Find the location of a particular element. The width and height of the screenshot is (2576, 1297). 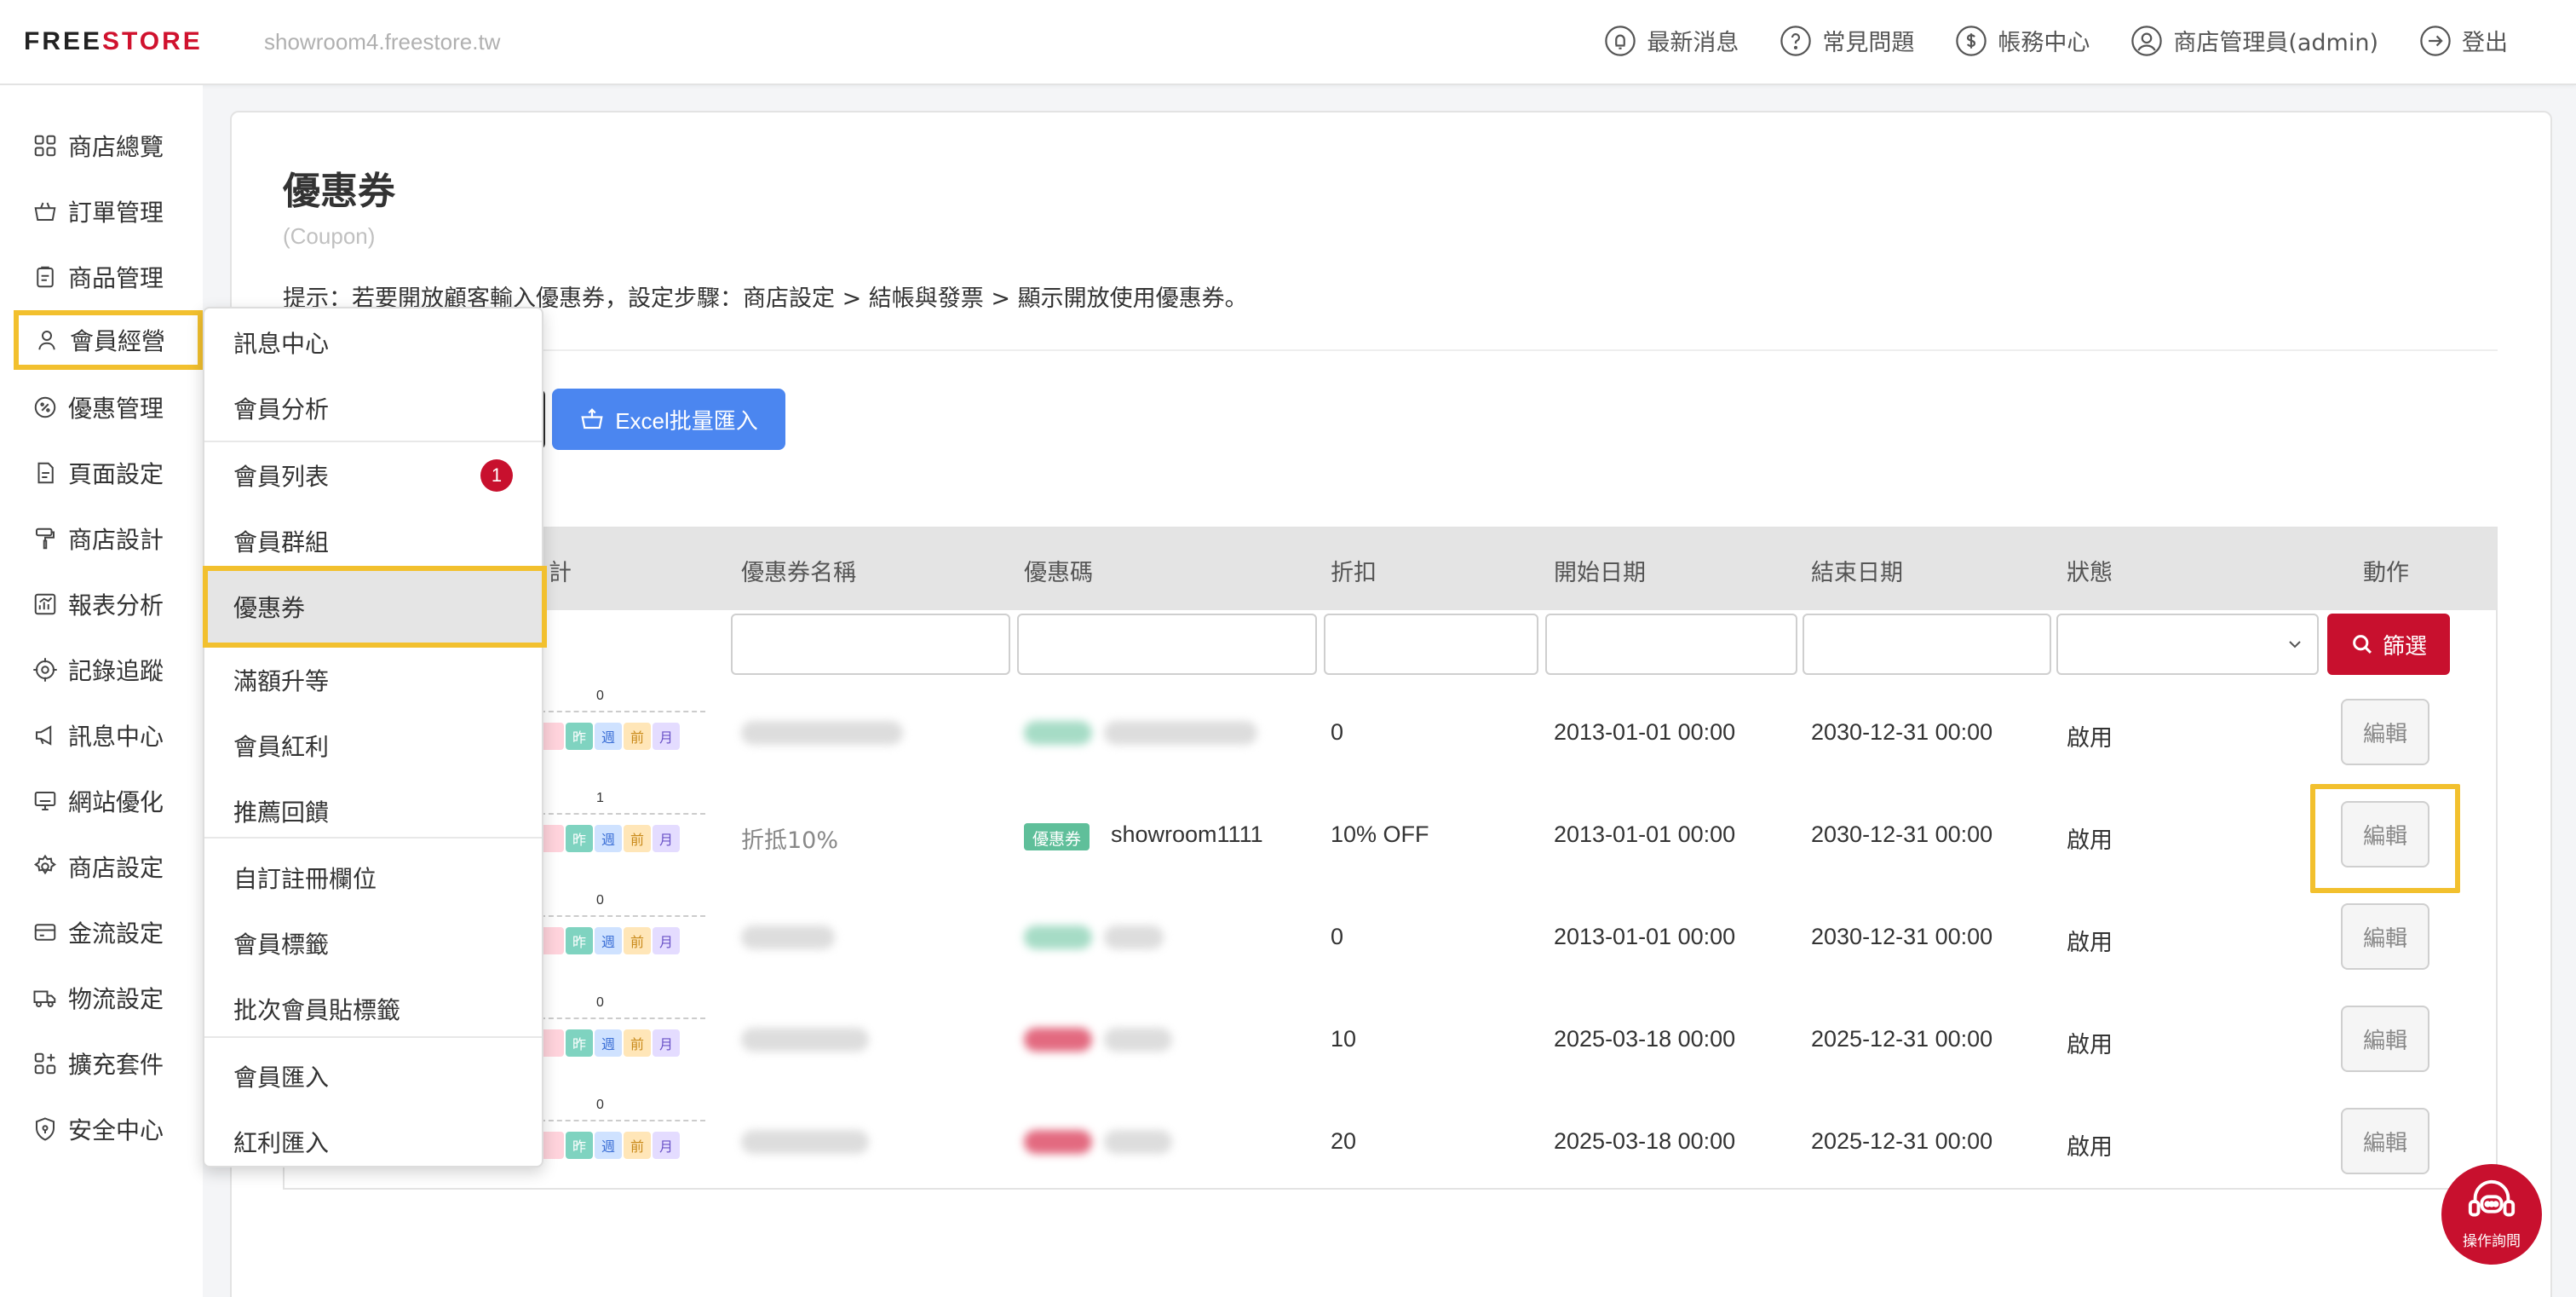

page-title: 優惠券 is located at coordinates (339, 191).